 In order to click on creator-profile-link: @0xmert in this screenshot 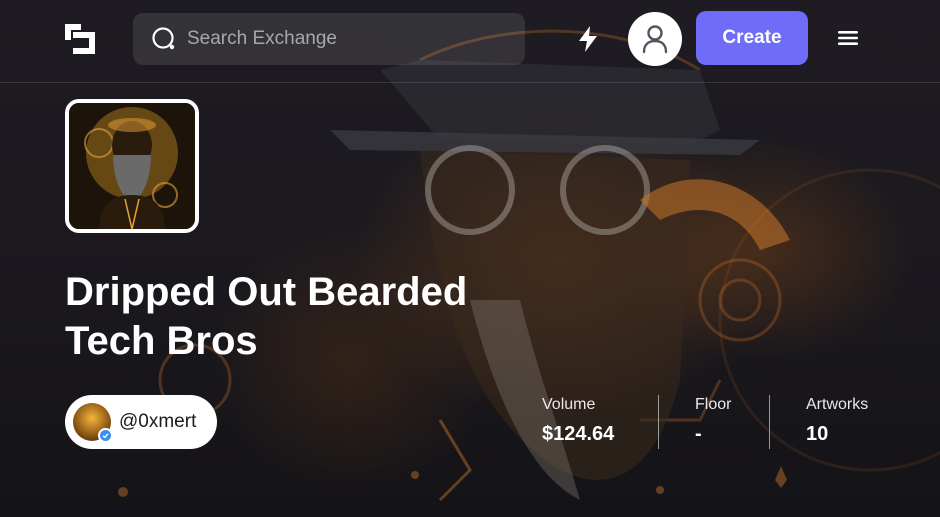, I will do `click(141, 422)`.